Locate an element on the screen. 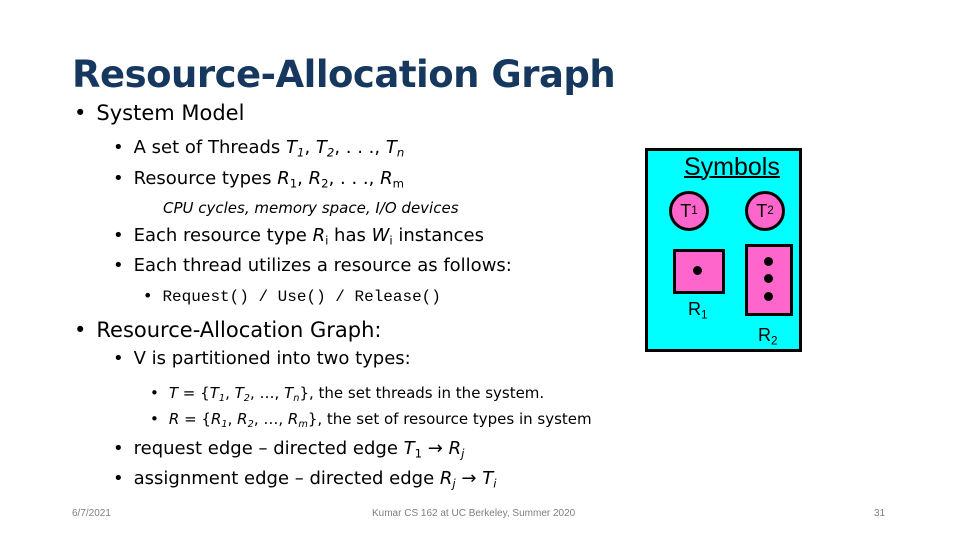  assignment-edge-text: assignment edge – directed edge is located at coordinates (286, 478).